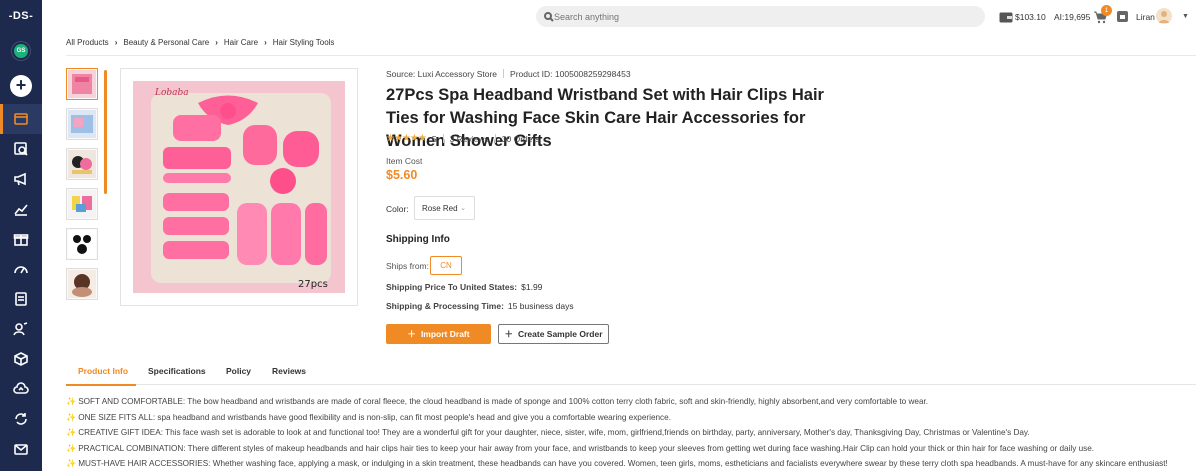 This screenshot has width=1200, height=473. I want to click on shipping-price-value: $1.99, so click(532, 287).